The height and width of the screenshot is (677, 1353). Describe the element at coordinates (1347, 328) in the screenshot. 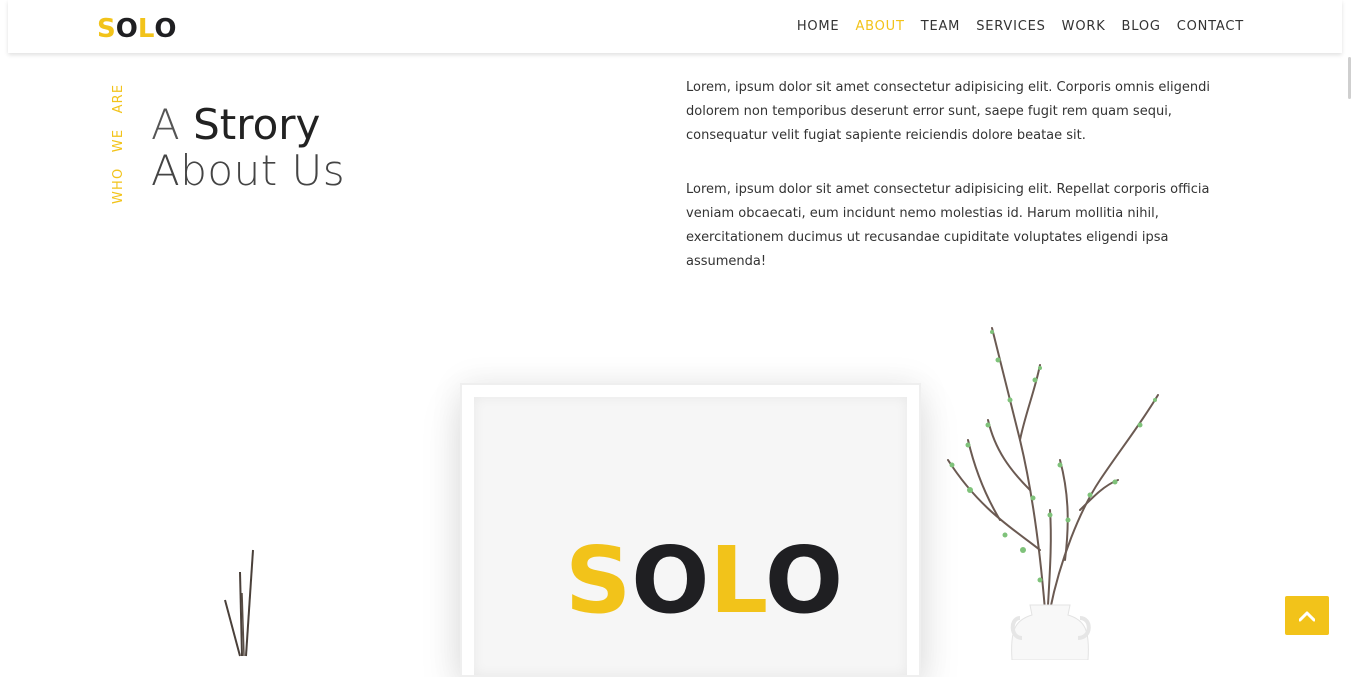

I see `scrollbar` at that location.